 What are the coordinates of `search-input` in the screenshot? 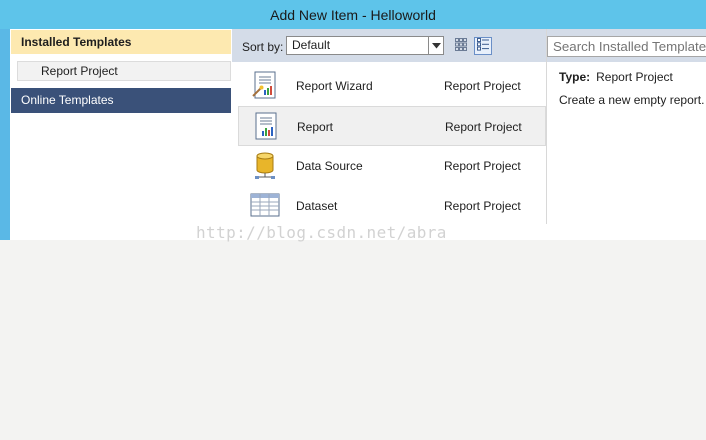 It's located at (626, 46).